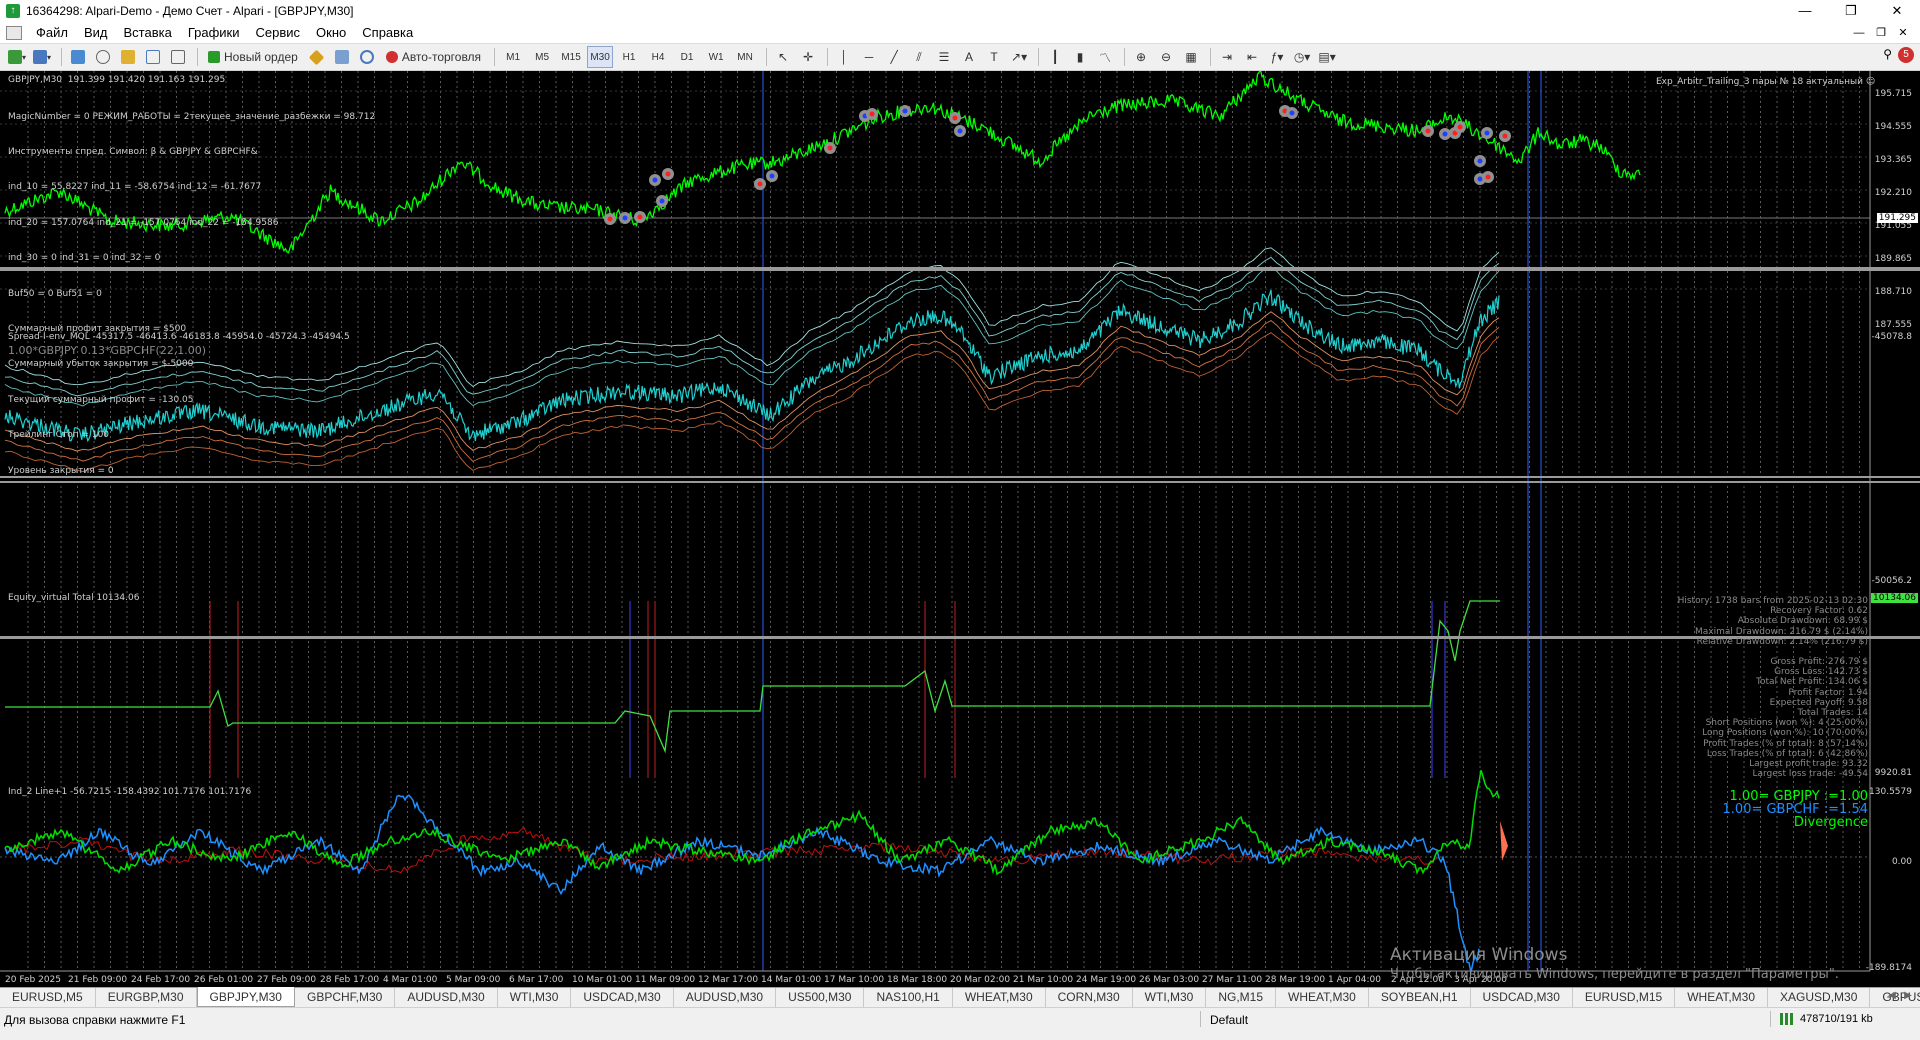 Image resolution: width=1920 pixels, height=1040 pixels. Describe the element at coordinates (433, 57) in the screenshot. I see `autotrading-button: Авто-торговля` at that location.